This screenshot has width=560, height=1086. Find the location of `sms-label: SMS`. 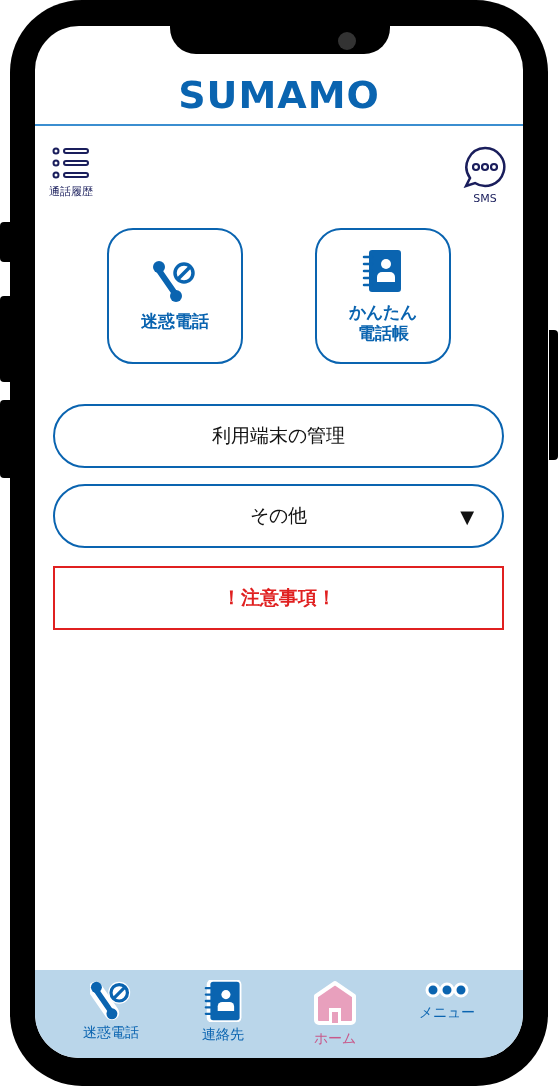

sms-label: SMS is located at coordinates (485, 198).